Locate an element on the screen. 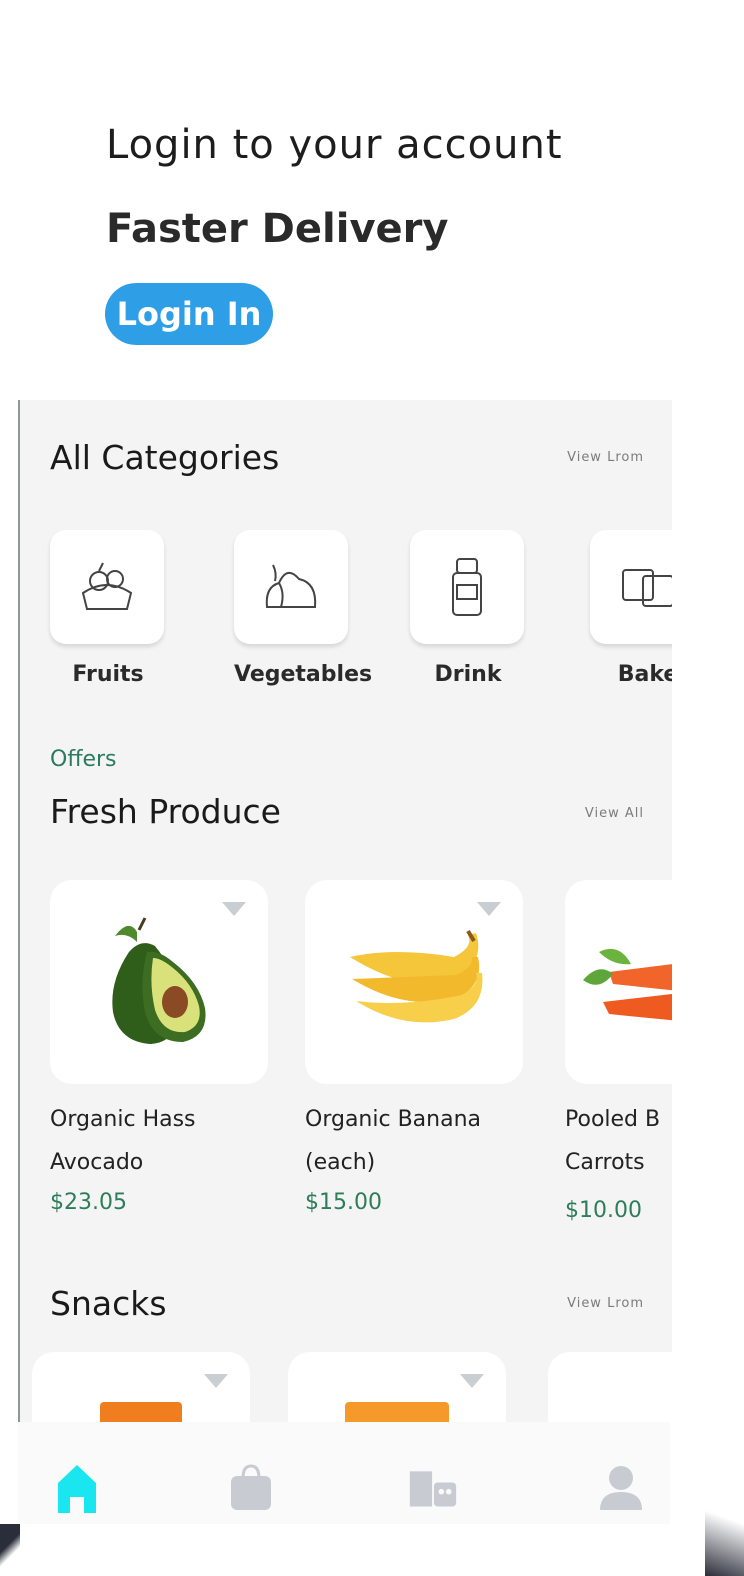 Image resolution: width=744 pixels, height=1576 pixels. category-drink-tile is located at coordinates (467, 587).